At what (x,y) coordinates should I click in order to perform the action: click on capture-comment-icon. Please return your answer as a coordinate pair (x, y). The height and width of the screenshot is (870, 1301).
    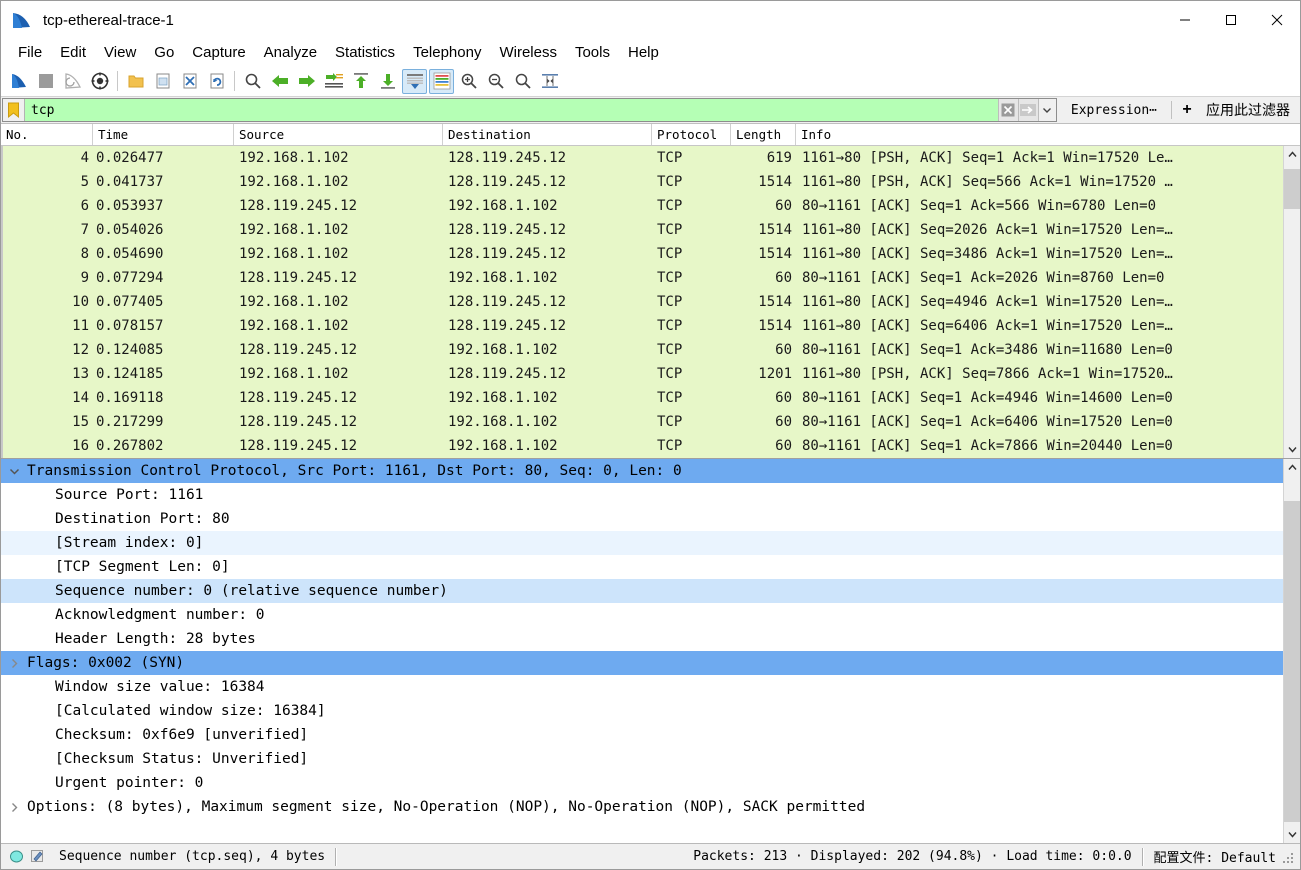
    Looking at the image, I should click on (37, 856).